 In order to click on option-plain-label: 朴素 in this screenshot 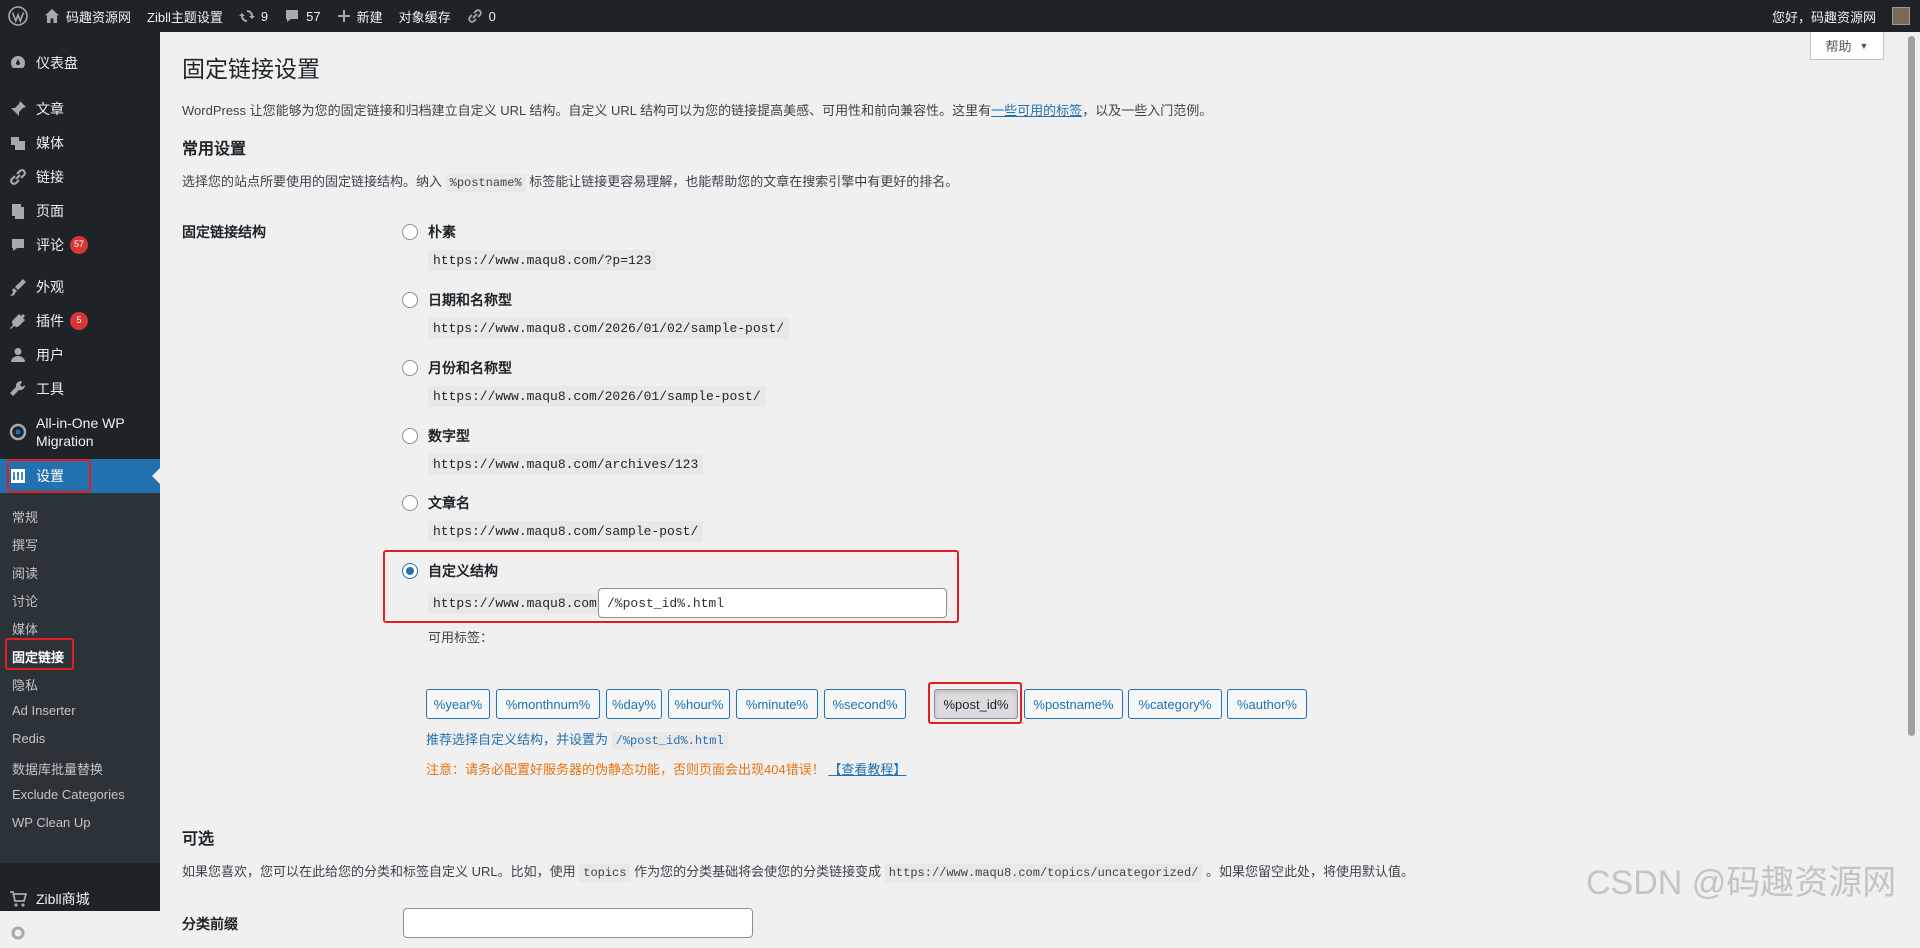, I will do `click(442, 232)`.